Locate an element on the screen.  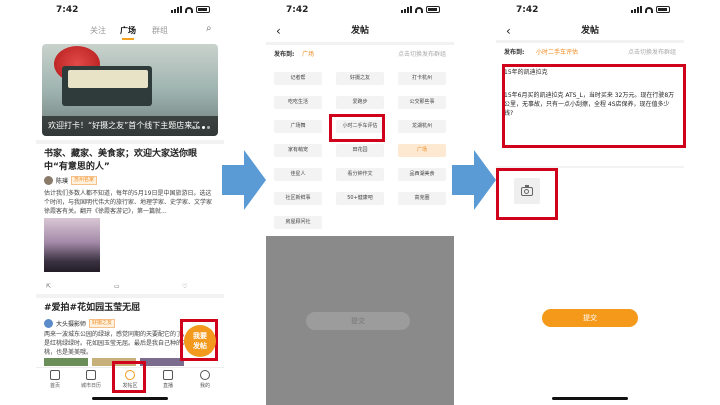
nav-label: 我的 is located at coordinates (204, 386).